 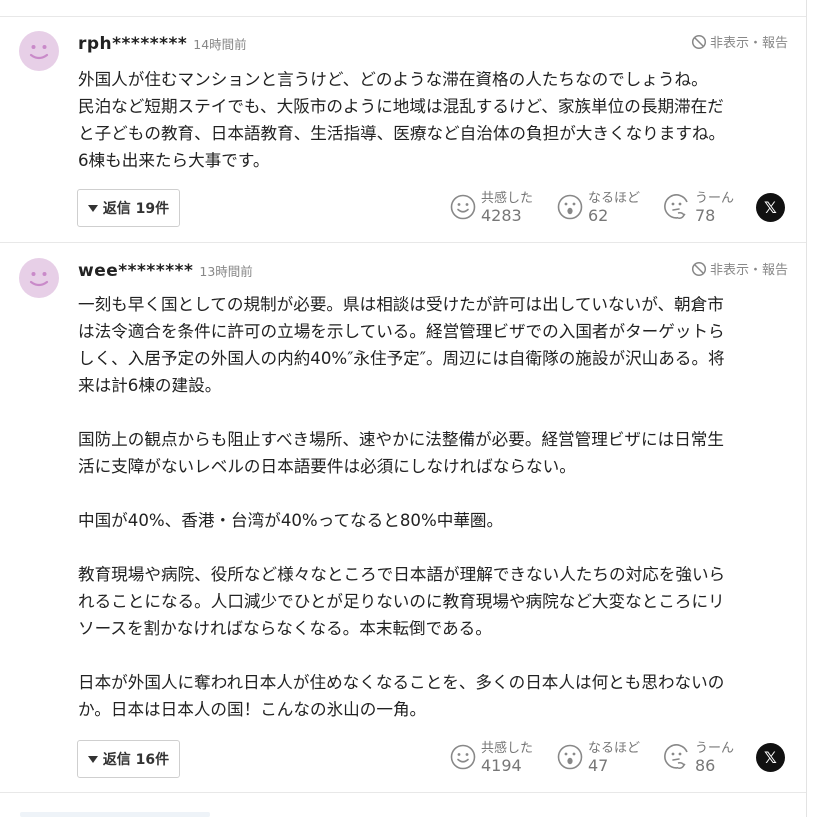 What do you see at coordinates (402, 133) in the screenshot?
I see `comment-line: と子どもの教育、日本語教育、生活指導、医療など自治体の負担が大きくなりますね。` at bounding box center [402, 133].